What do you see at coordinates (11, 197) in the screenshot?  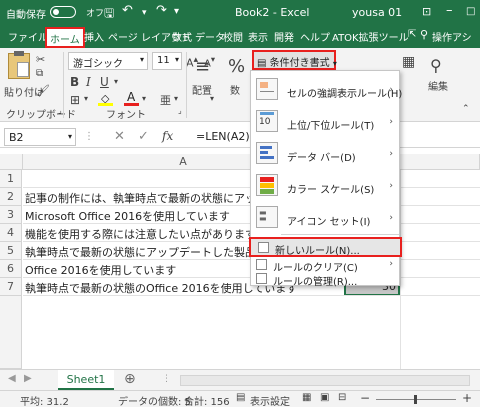 I see `row-header: 2` at bounding box center [11, 197].